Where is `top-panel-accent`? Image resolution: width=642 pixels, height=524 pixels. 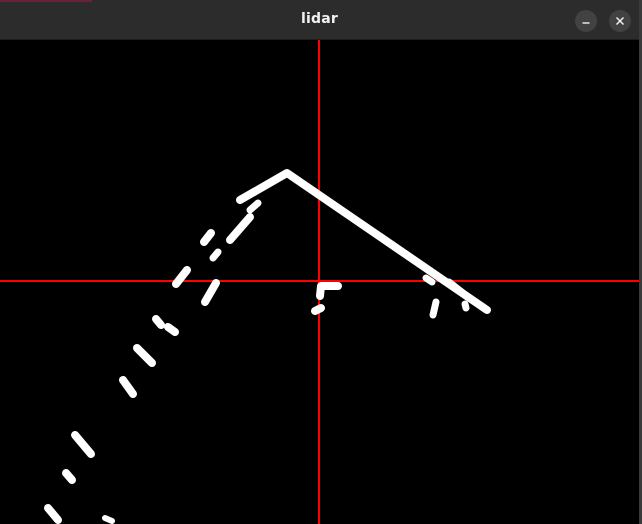 top-panel-accent is located at coordinates (46, 1).